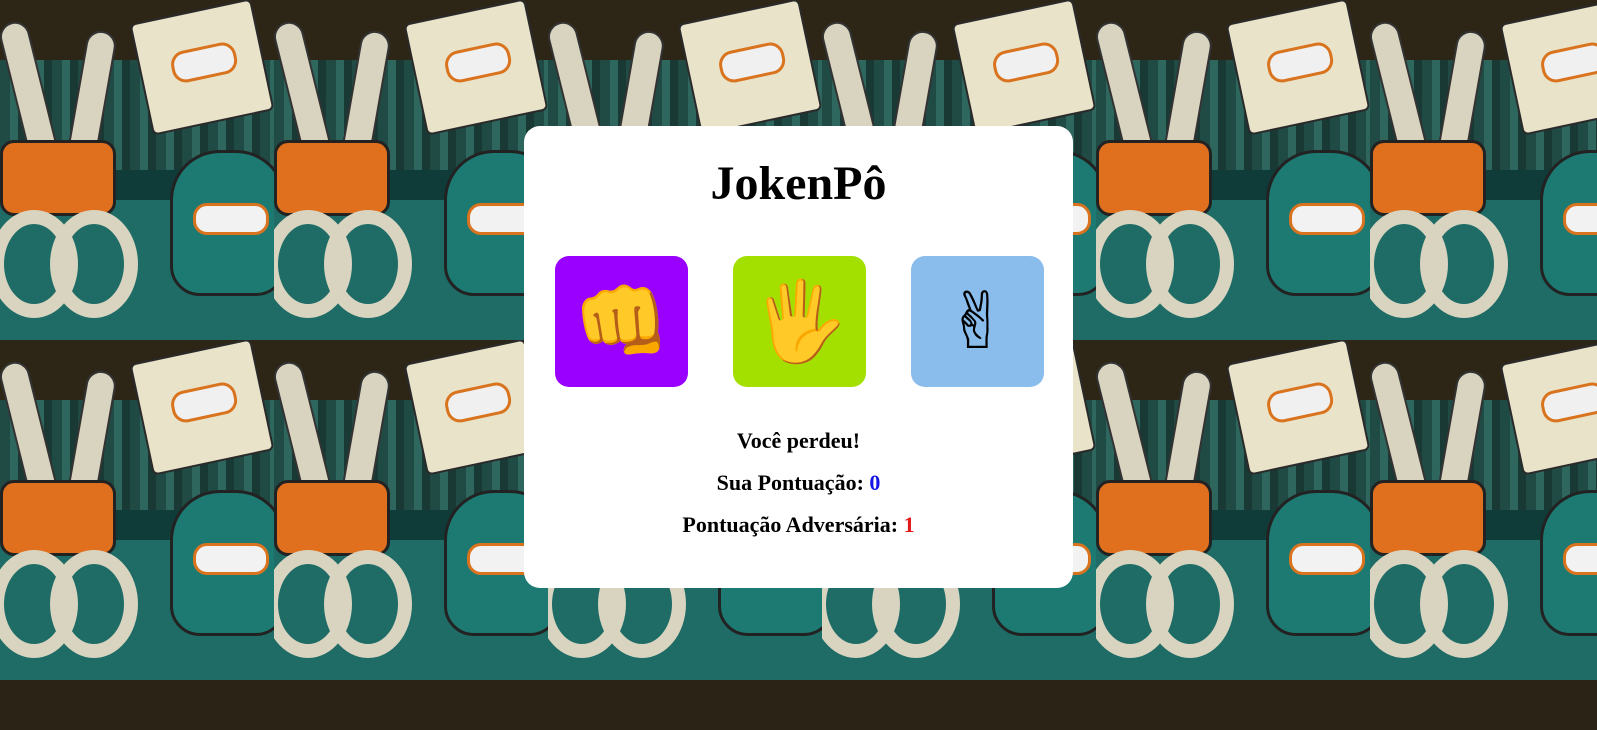  Describe the element at coordinates (875, 482) in the screenshot. I see `player-score-value: 0` at that location.